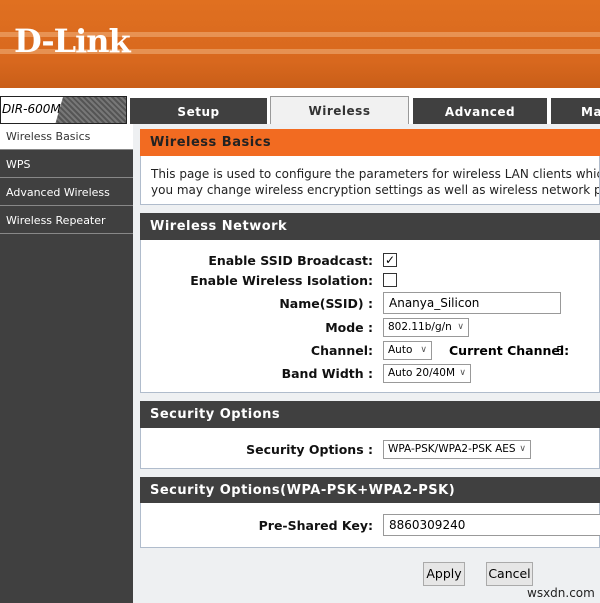  I want to click on sidebar-item-advanced-wireless: Advanced Wireless, so click(66, 193).